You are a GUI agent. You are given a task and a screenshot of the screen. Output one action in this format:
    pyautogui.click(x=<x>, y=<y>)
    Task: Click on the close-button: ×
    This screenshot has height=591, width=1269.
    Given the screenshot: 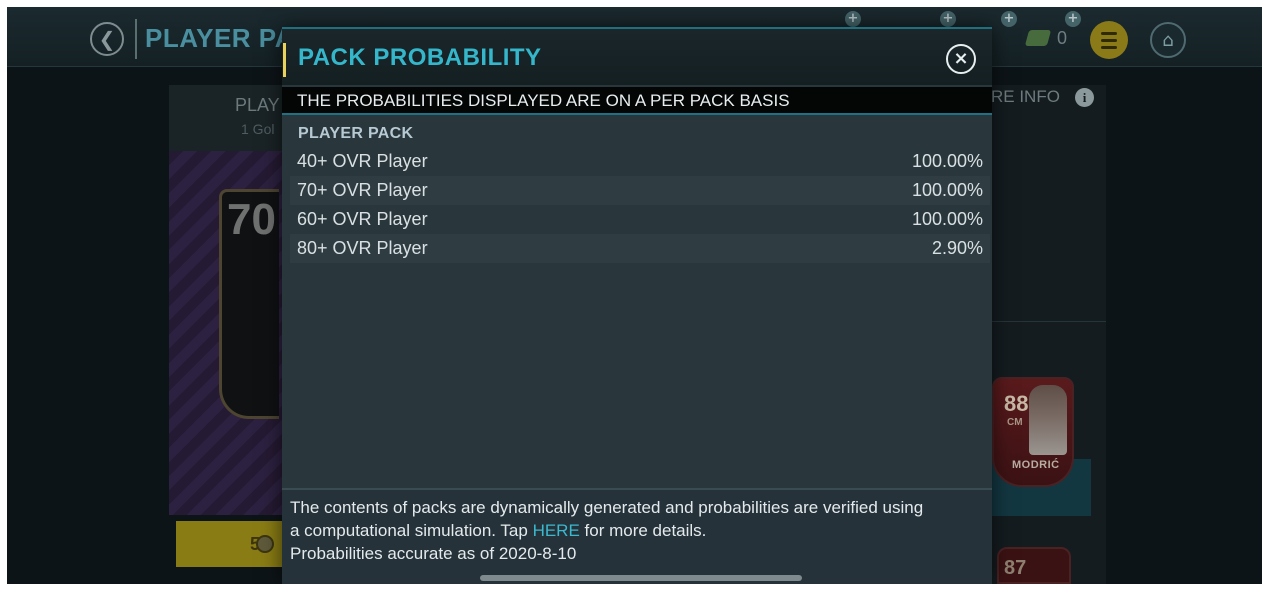 What is the action you would take?
    pyautogui.click(x=961, y=59)
    